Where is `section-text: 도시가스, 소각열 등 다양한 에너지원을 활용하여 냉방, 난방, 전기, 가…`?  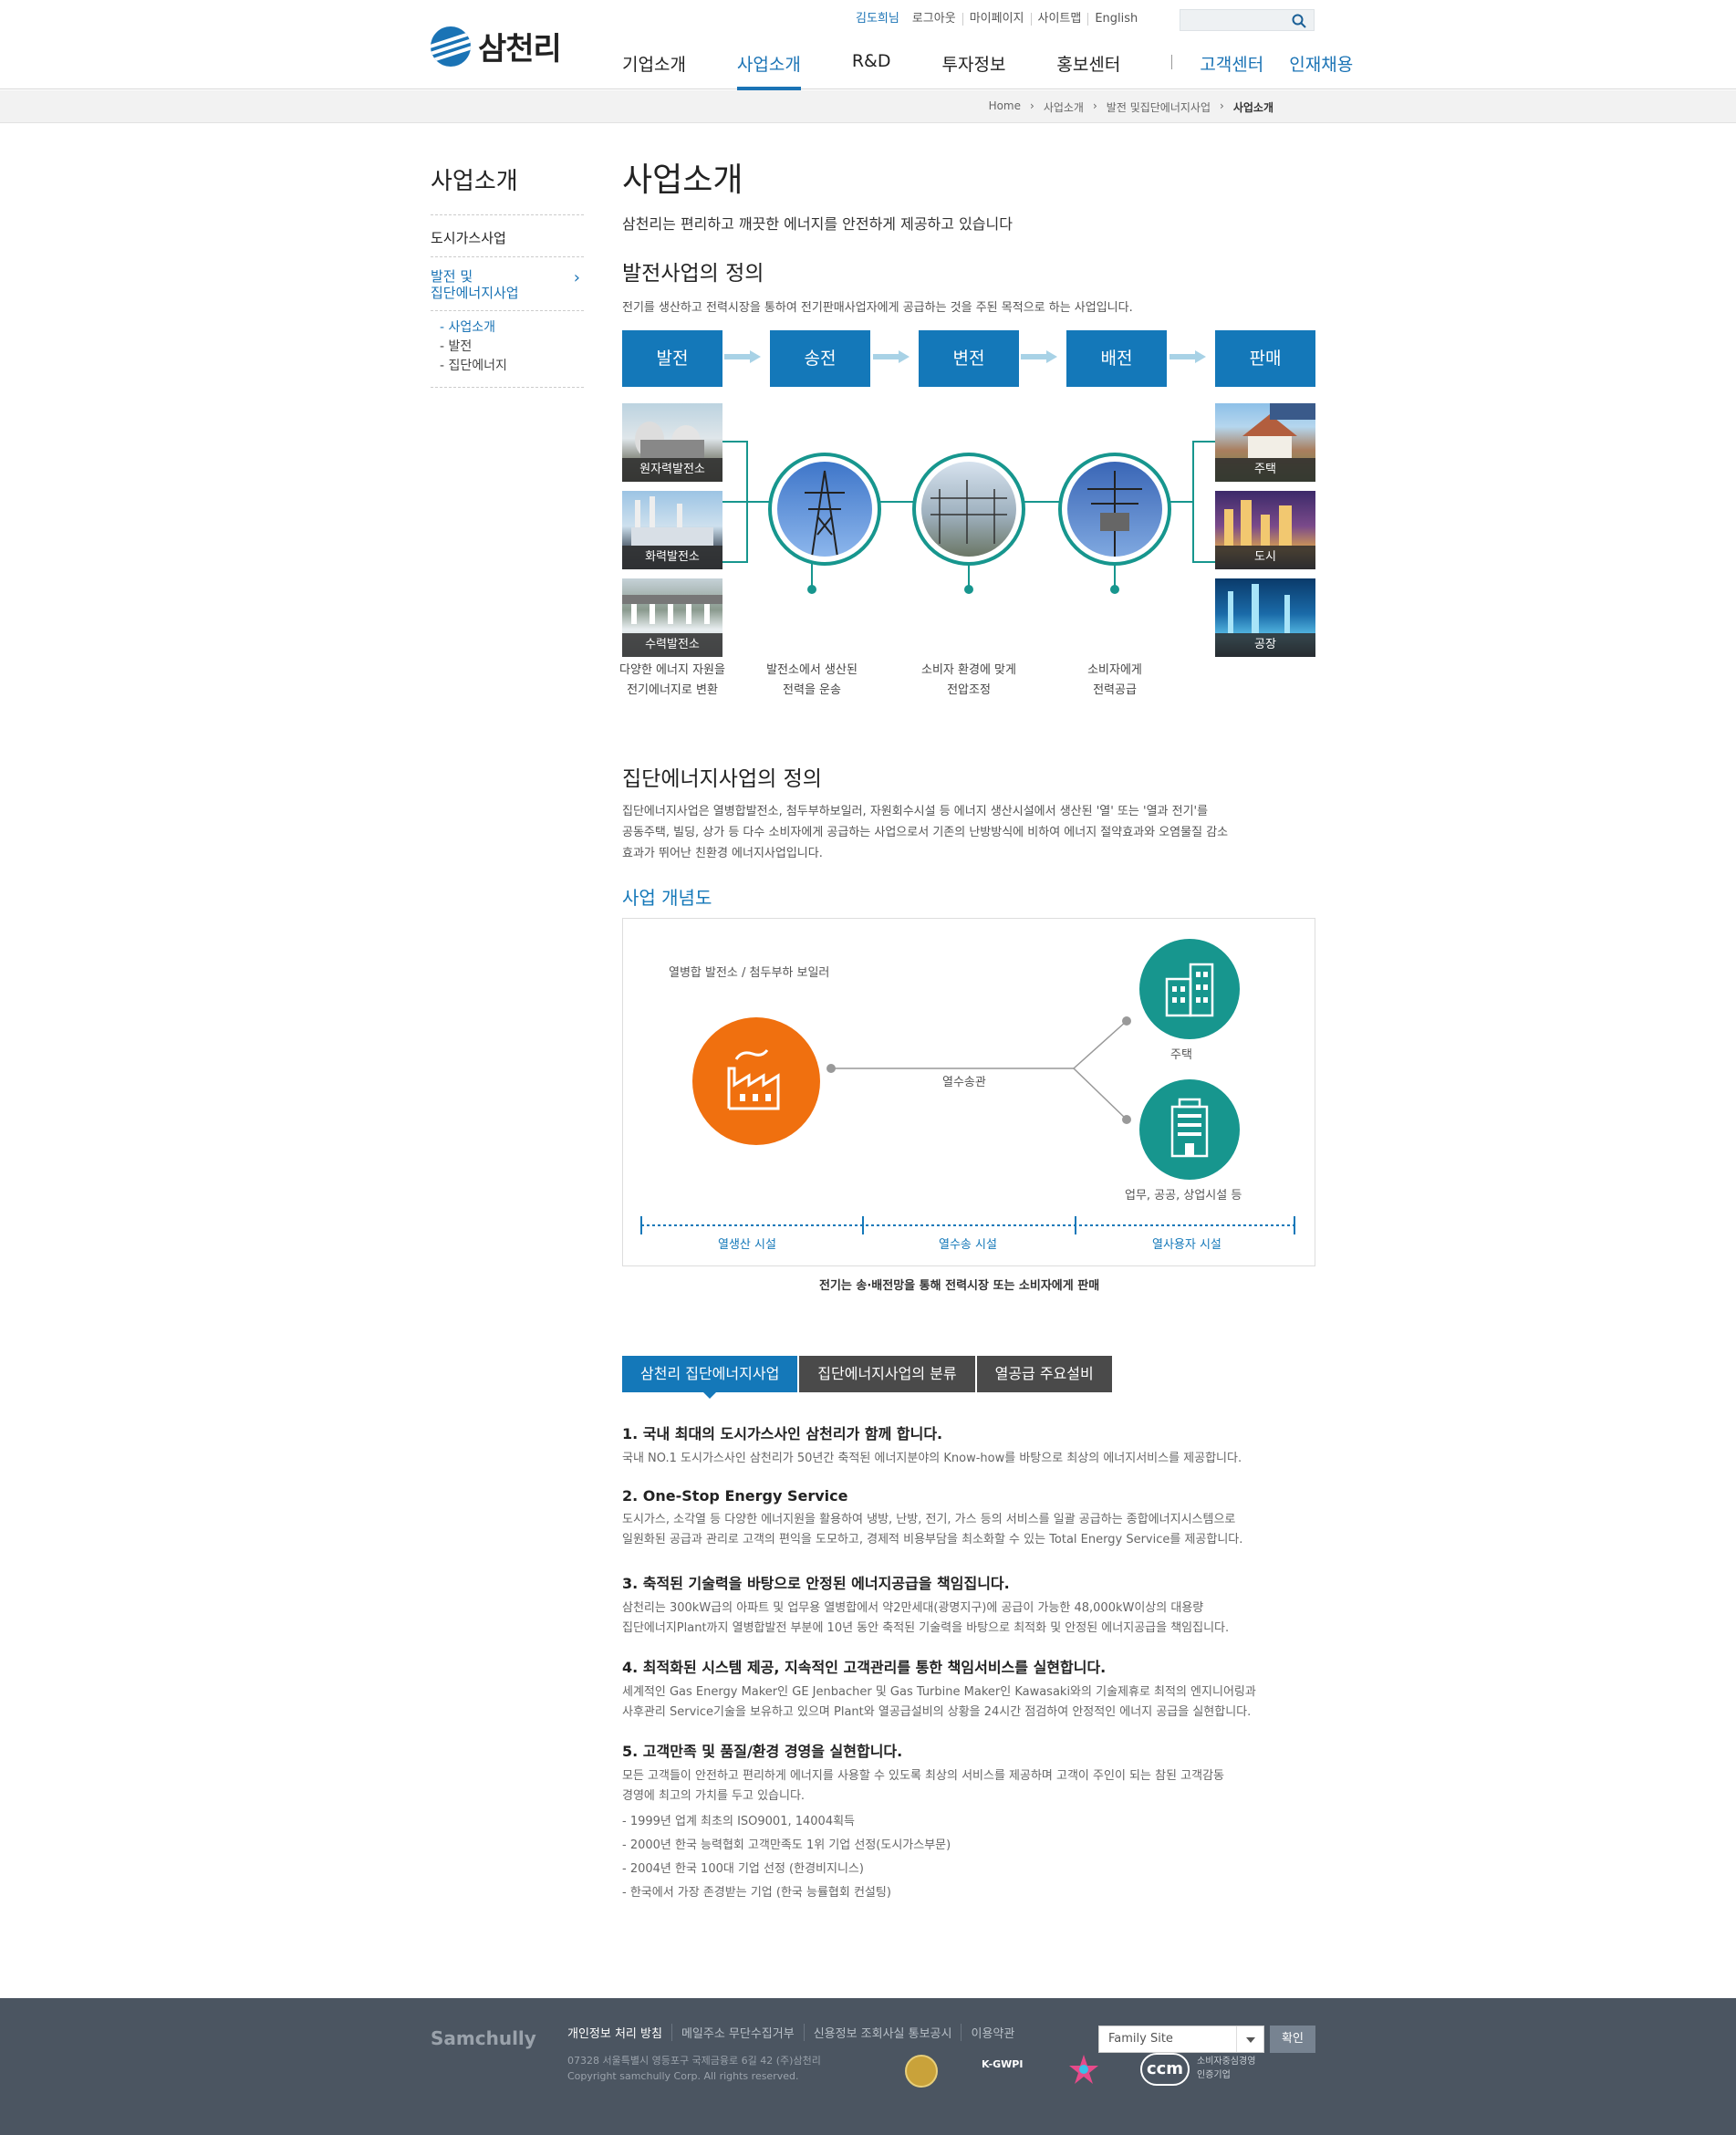
section-text: 도시가스, 소각열 등 다양한 에너지원을 활용하여 냉방, 난방, 전기, 가… is located at coordinates (932, 1530).